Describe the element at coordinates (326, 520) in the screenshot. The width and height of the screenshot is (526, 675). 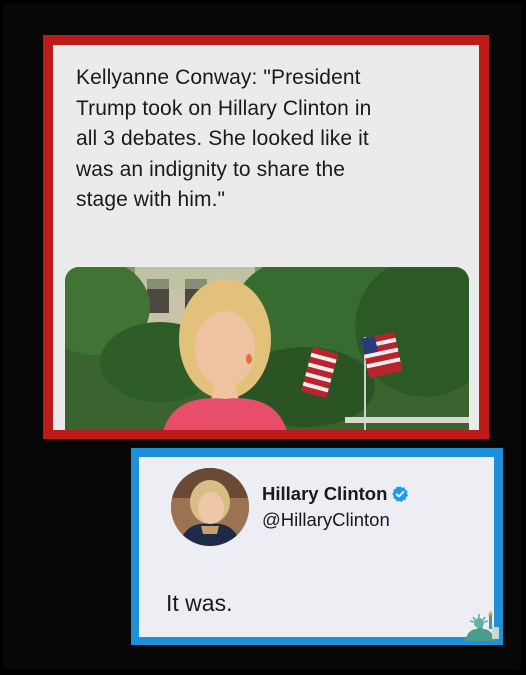
I see `handle: @HillaryClinton` at that location.